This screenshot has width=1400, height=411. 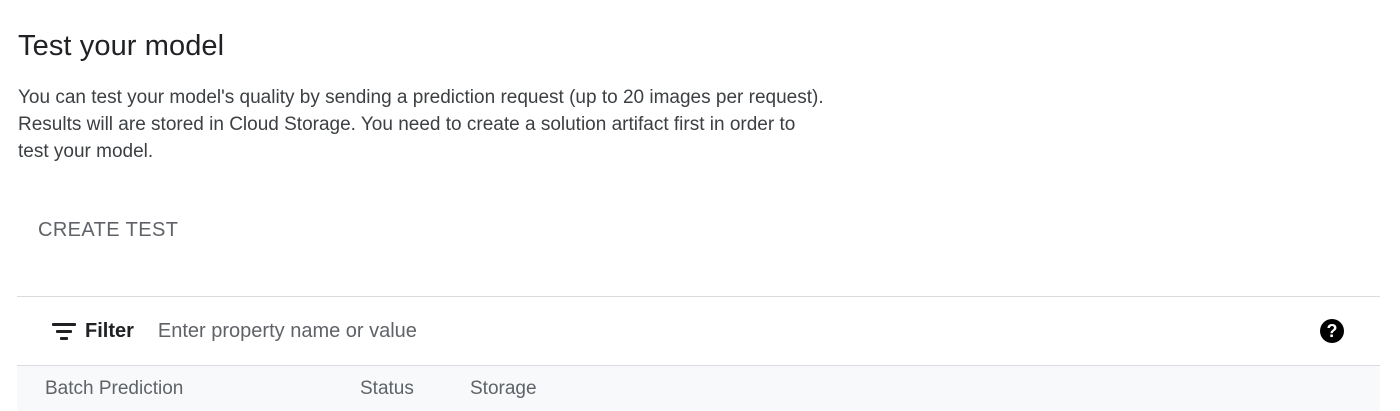 What do you see at coordinates (64, 331) in the screenshot?
I see `filter-list-icon` at bounding box center [64, 331].